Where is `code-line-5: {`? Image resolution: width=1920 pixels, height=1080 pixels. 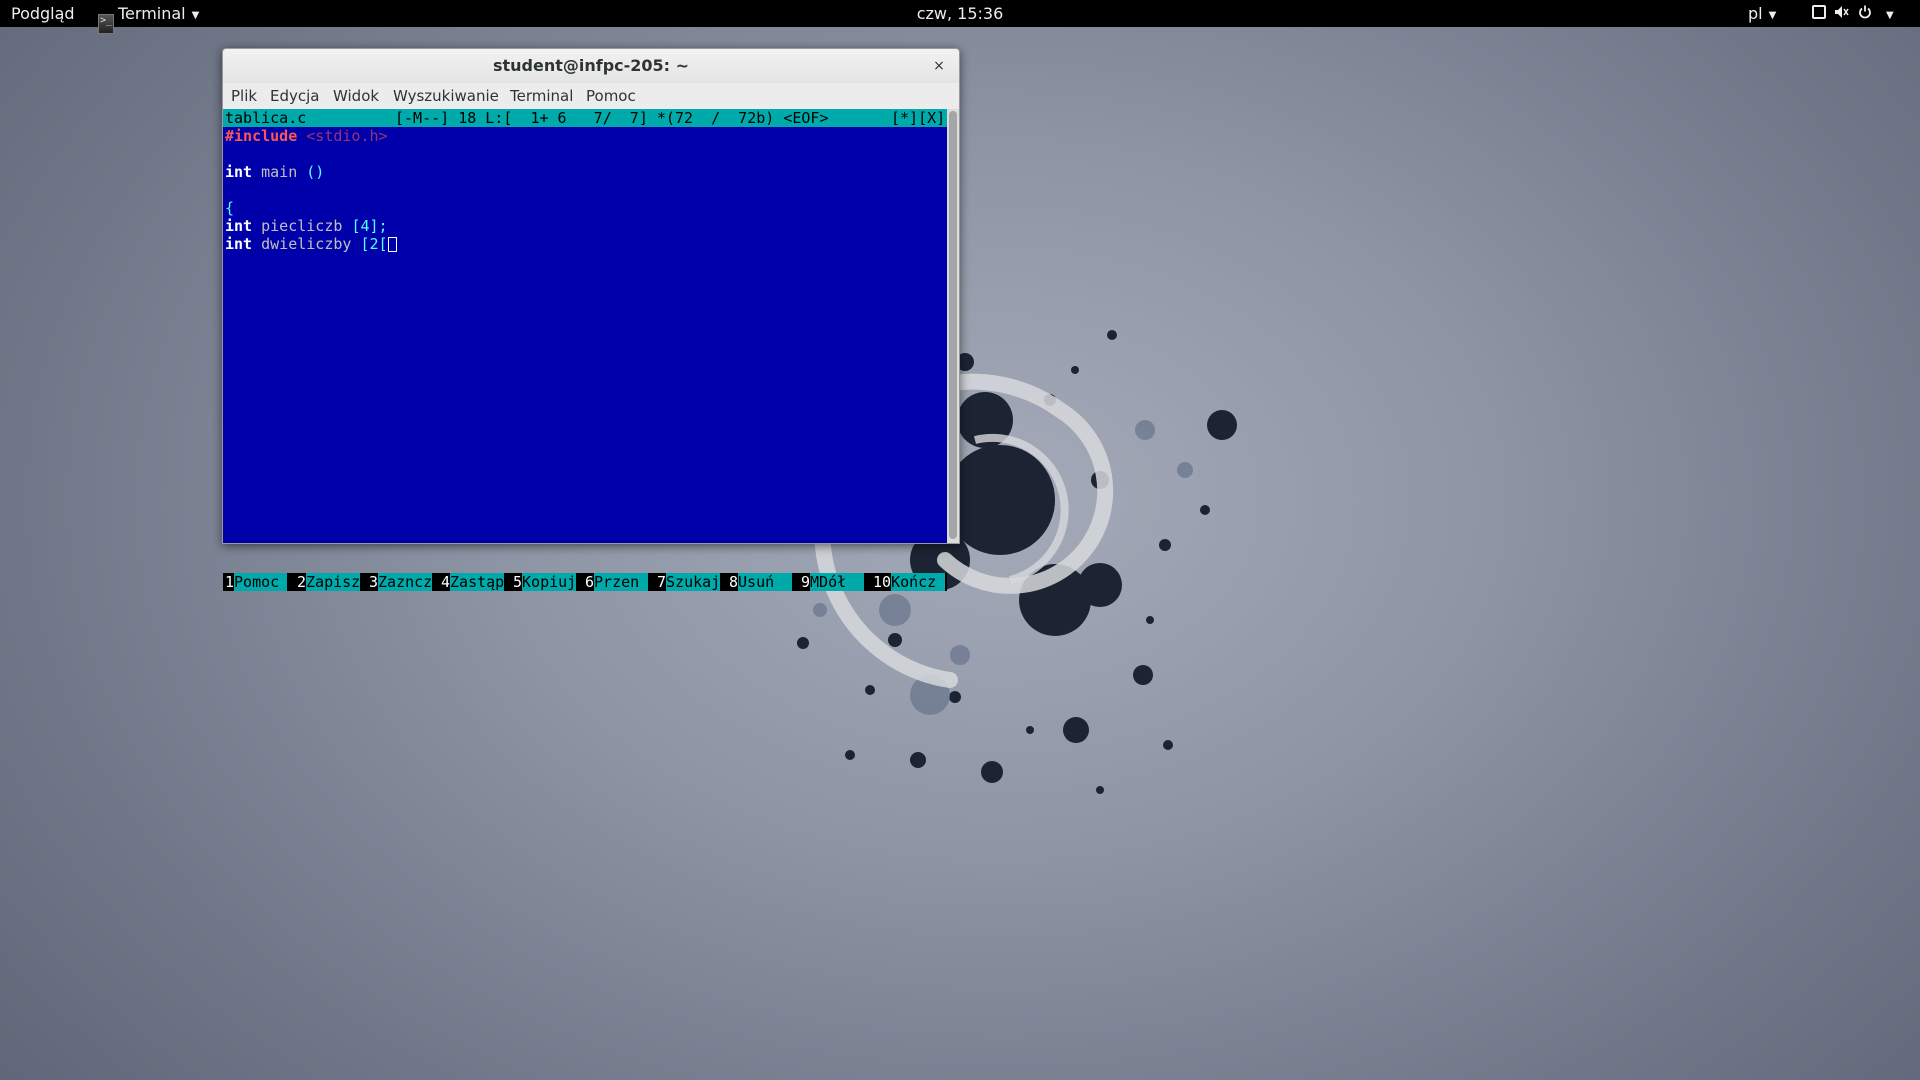
code-line-5: { is located at coordinates (230, 208).